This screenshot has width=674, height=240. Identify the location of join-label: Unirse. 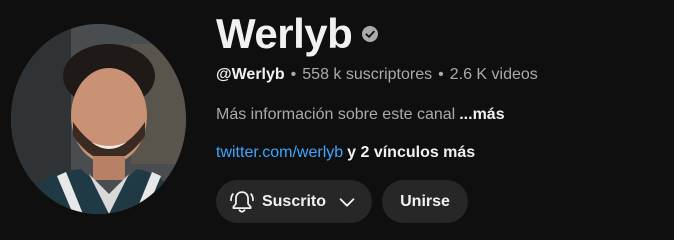
(425, 201).